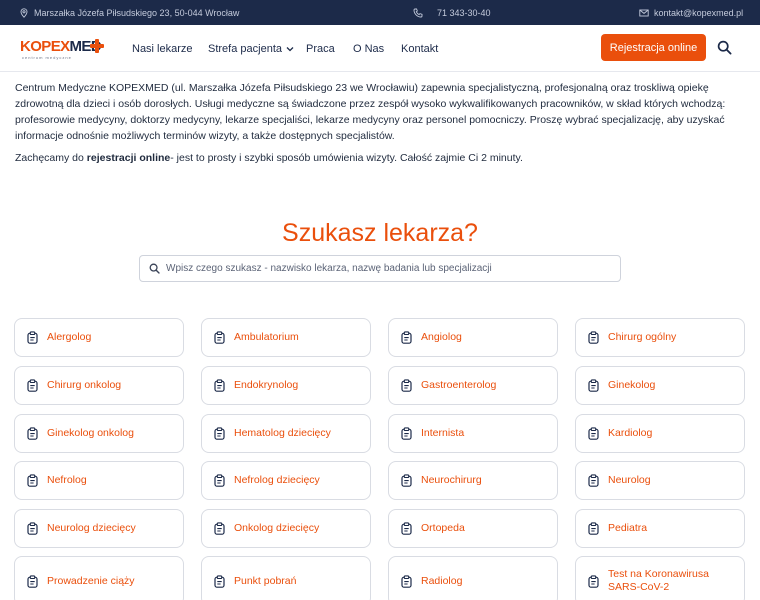 The height and width of the screenshot is (600, 760). I want to click on specialization-label: Radiolog, so click(442, 580).